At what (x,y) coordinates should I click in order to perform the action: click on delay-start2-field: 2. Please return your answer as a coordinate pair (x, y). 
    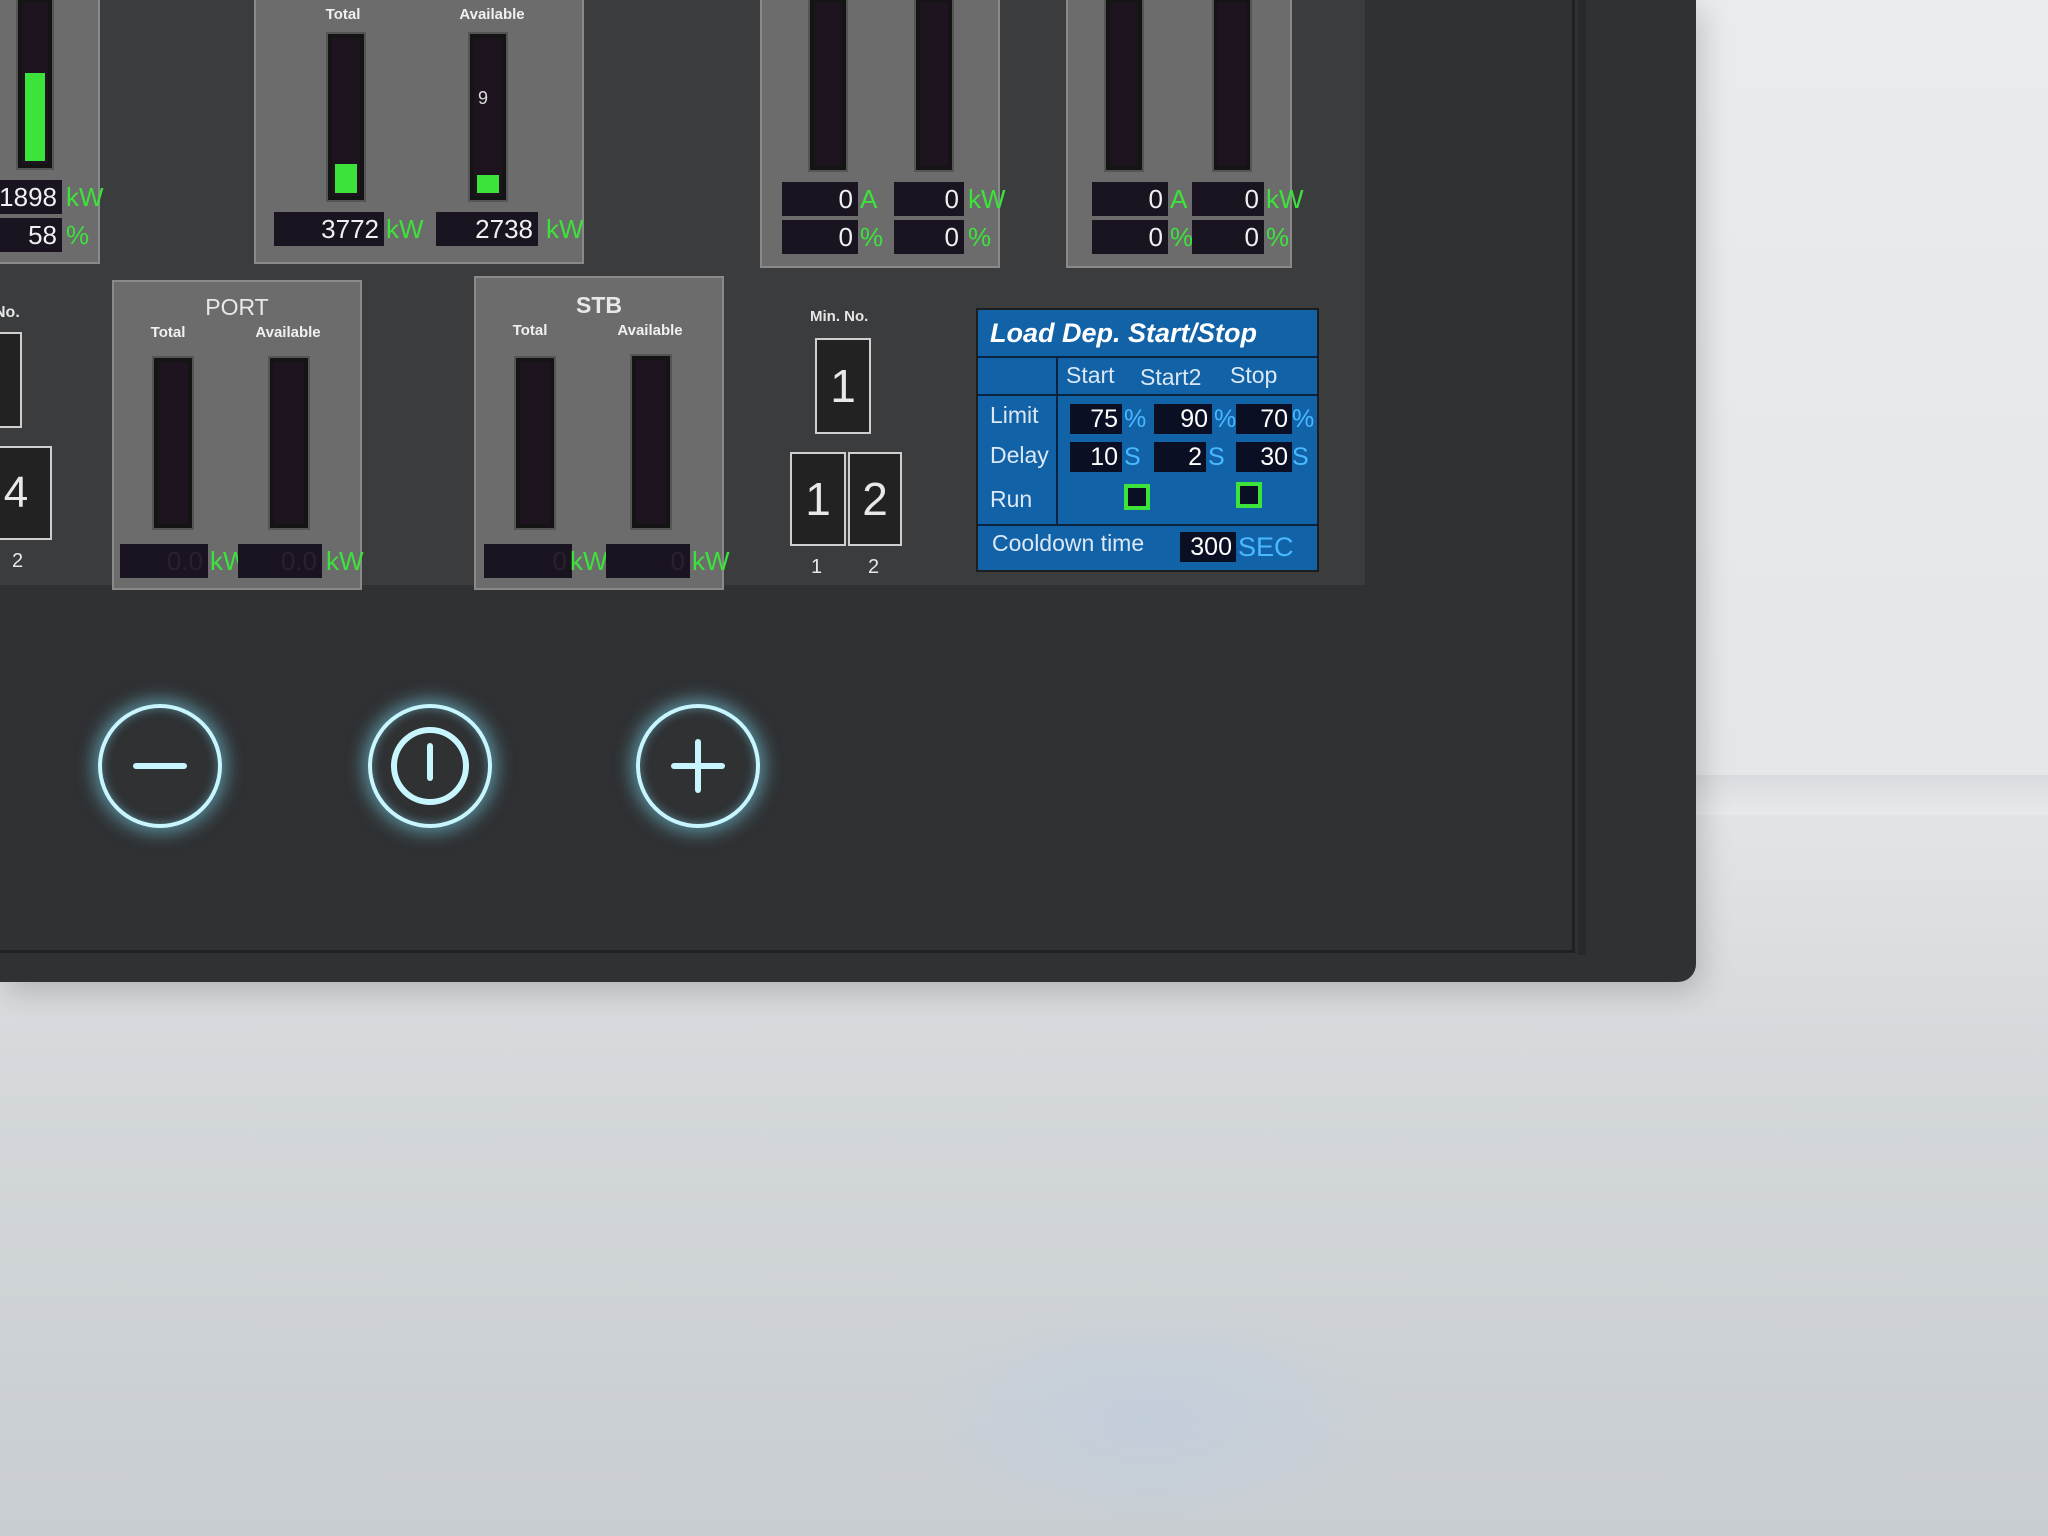
    Looking at the image, I should click on (1180, 457).